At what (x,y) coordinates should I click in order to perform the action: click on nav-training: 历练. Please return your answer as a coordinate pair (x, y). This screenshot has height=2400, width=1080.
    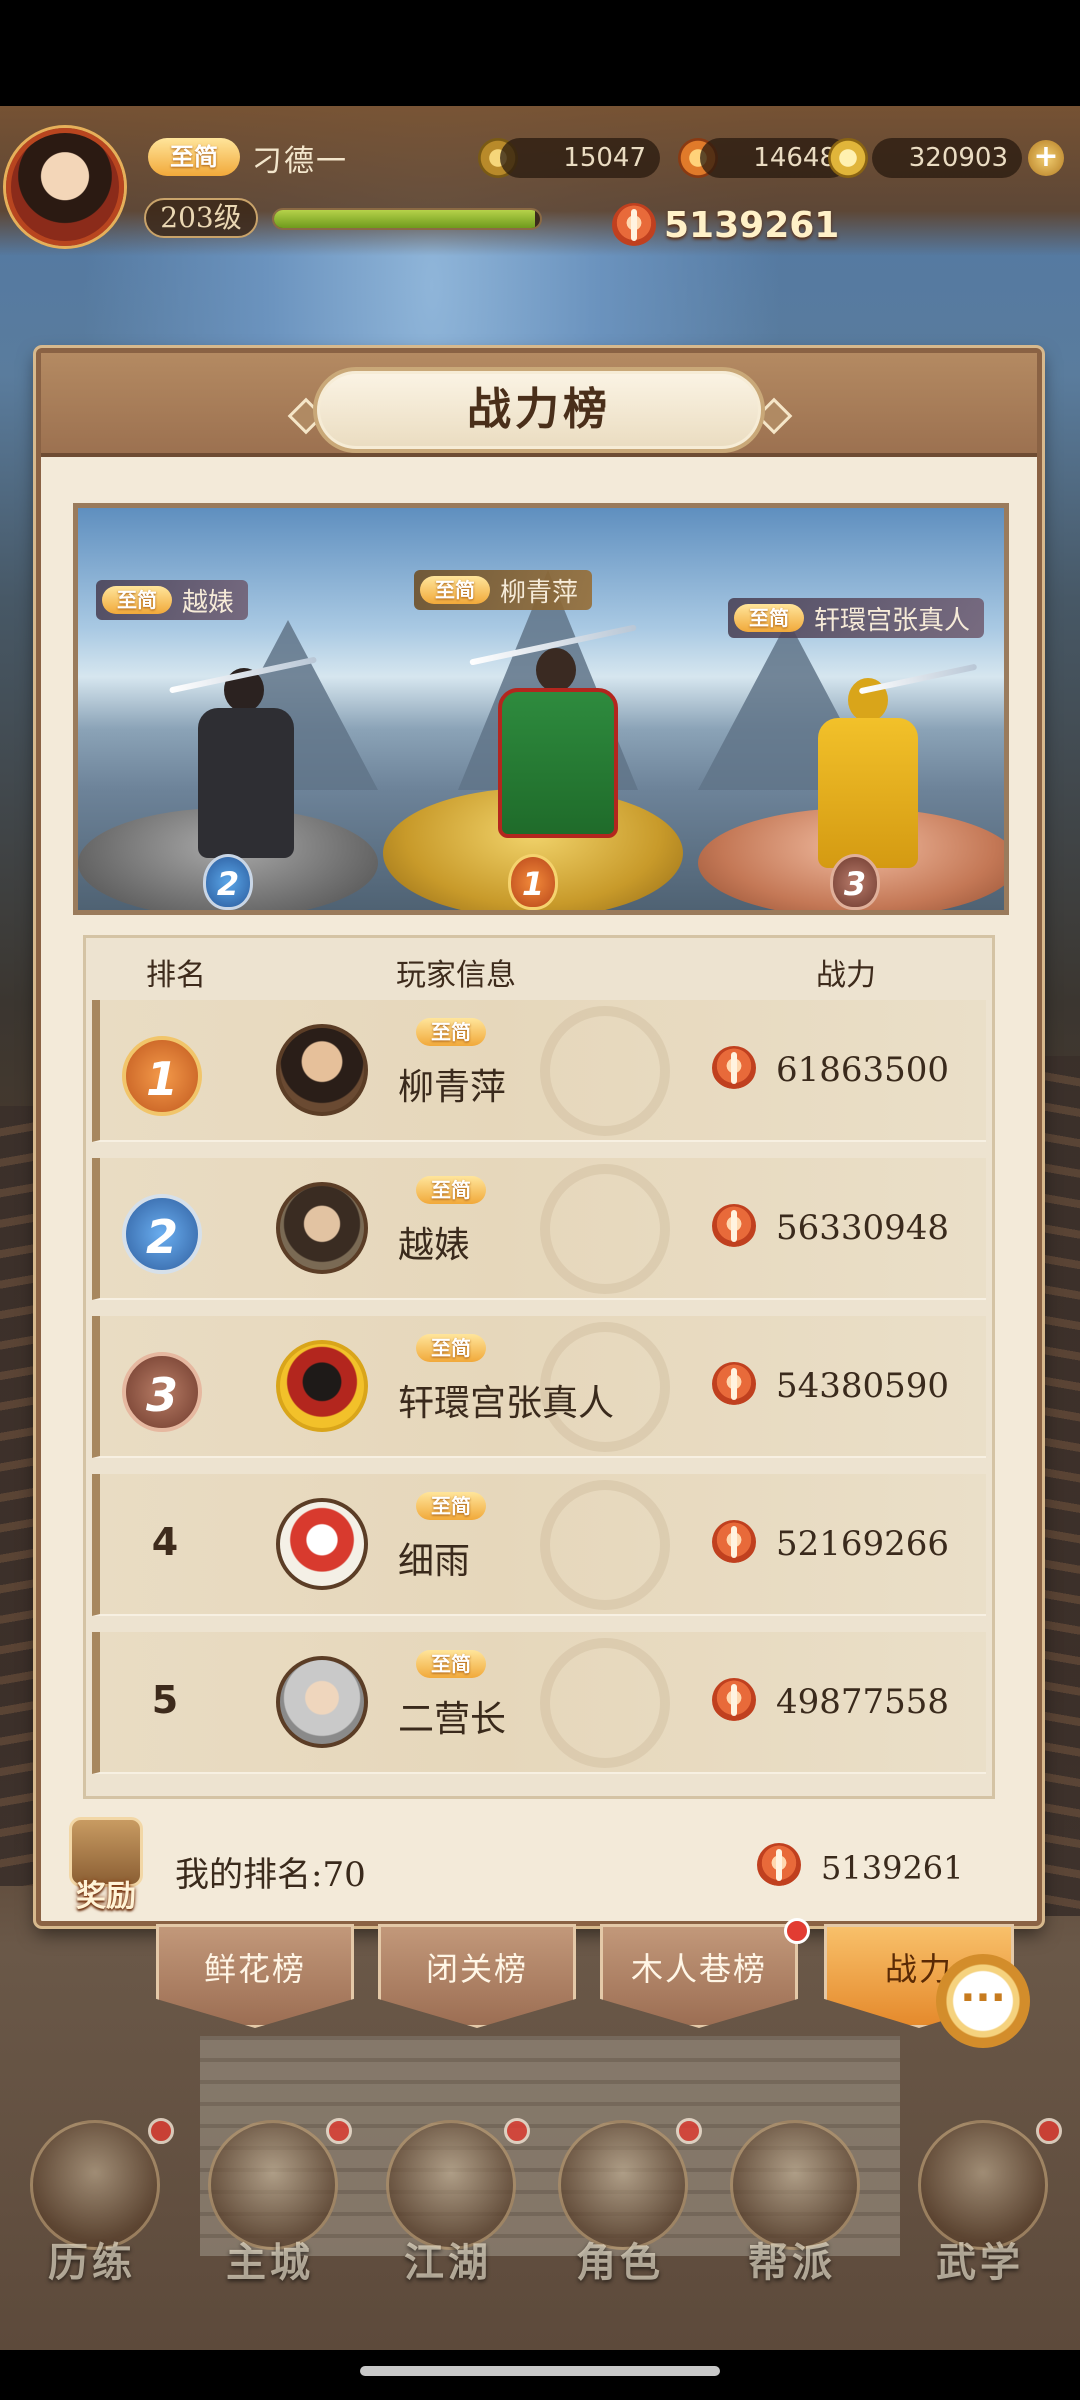
    Looking at the image, I should click on (93, 2198).